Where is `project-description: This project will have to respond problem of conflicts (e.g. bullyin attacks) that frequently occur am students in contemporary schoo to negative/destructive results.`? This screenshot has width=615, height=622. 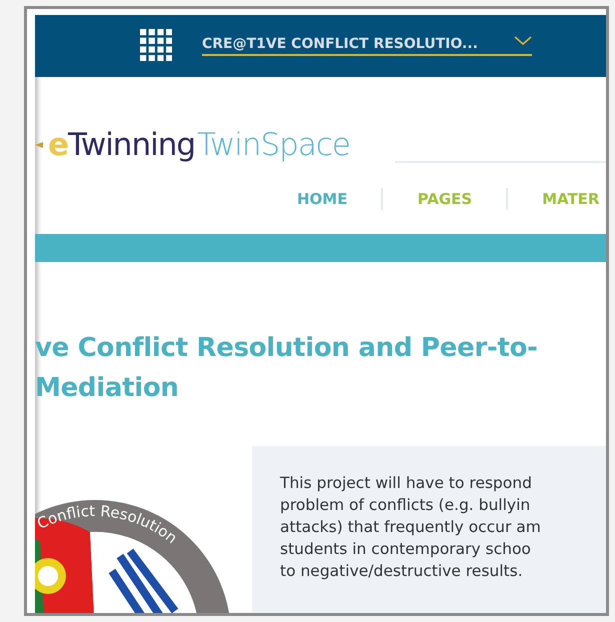
project-description: This project will have to respond problem of conflicts (e.g. bullyin attacks) that frequently occur am students in contemporary schoo to negative/destructive results. is located at coordinates (411, 527).